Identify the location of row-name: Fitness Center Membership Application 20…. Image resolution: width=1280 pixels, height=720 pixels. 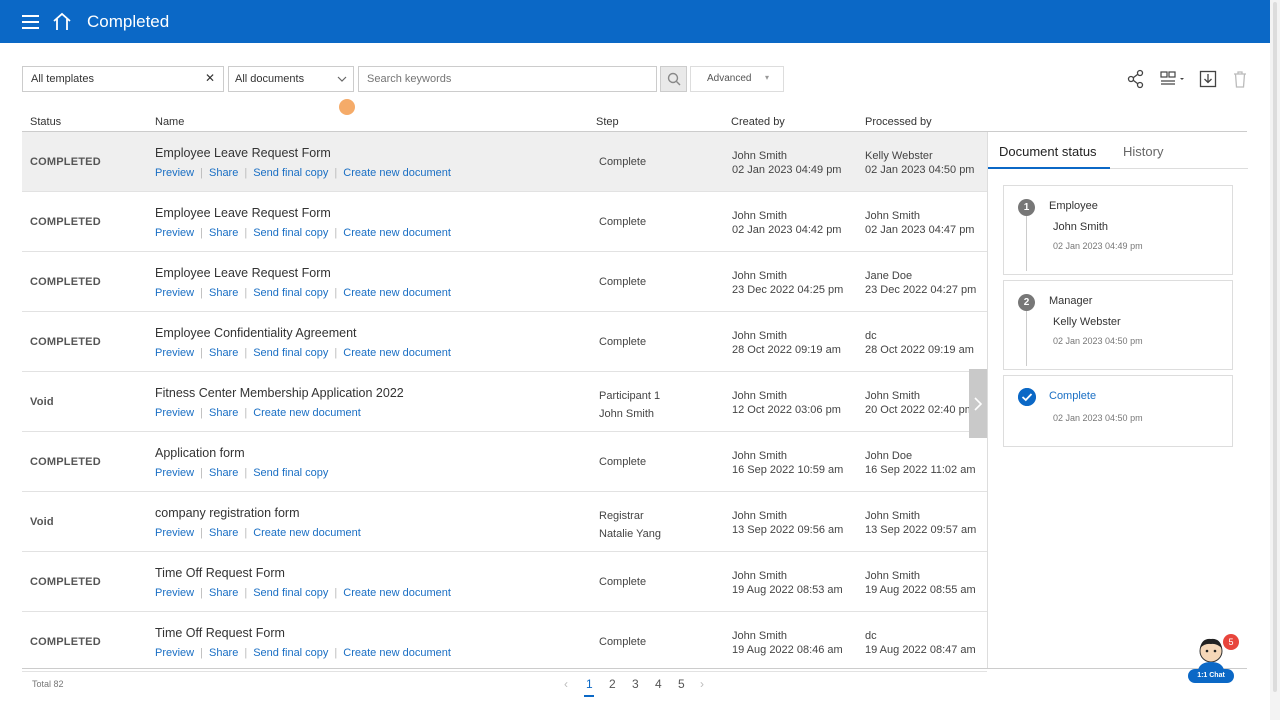
(279, 393).